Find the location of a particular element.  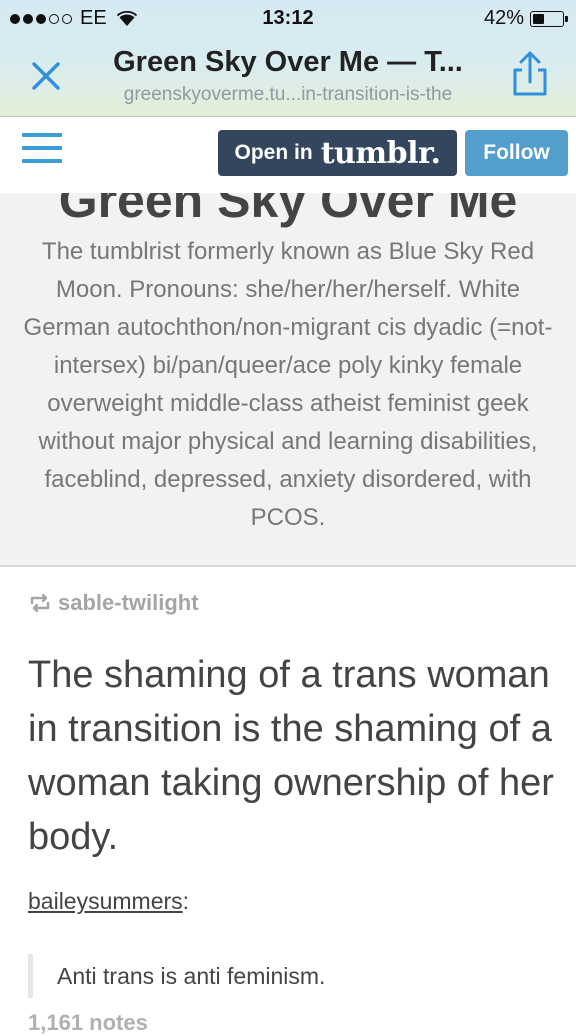

status-right: 42% is located at coordinates (525, 18).